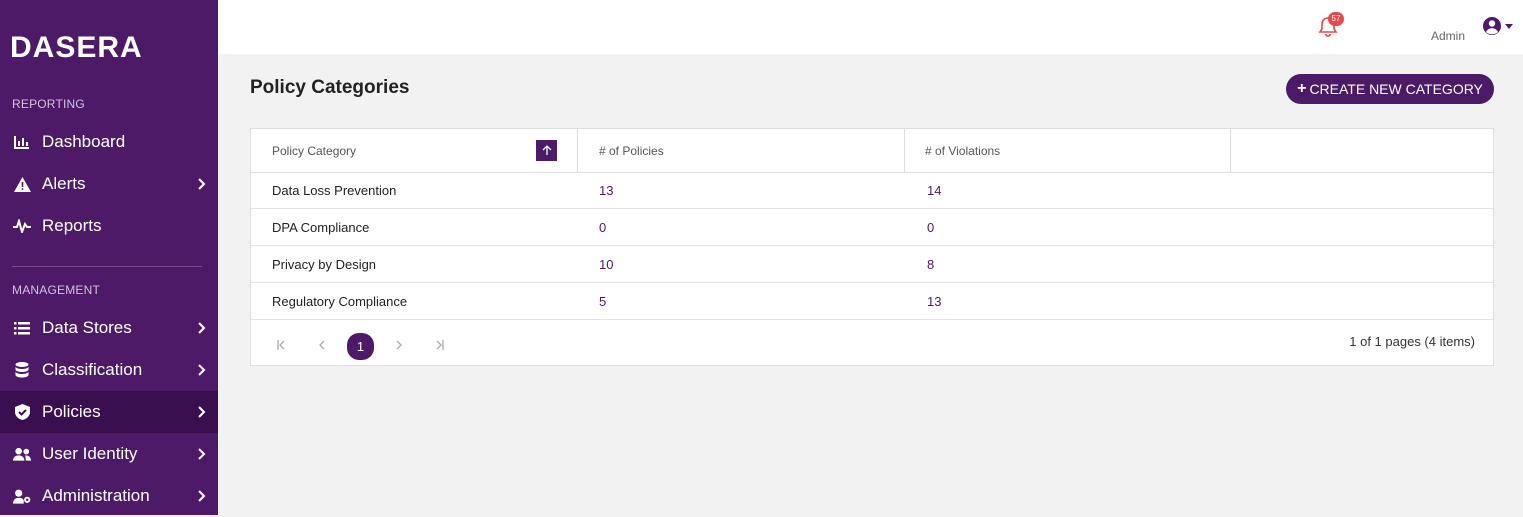 The width and height of the screenshot is (1523, 517). I want to click on page-title: Policy Categories, so click(330, 87).